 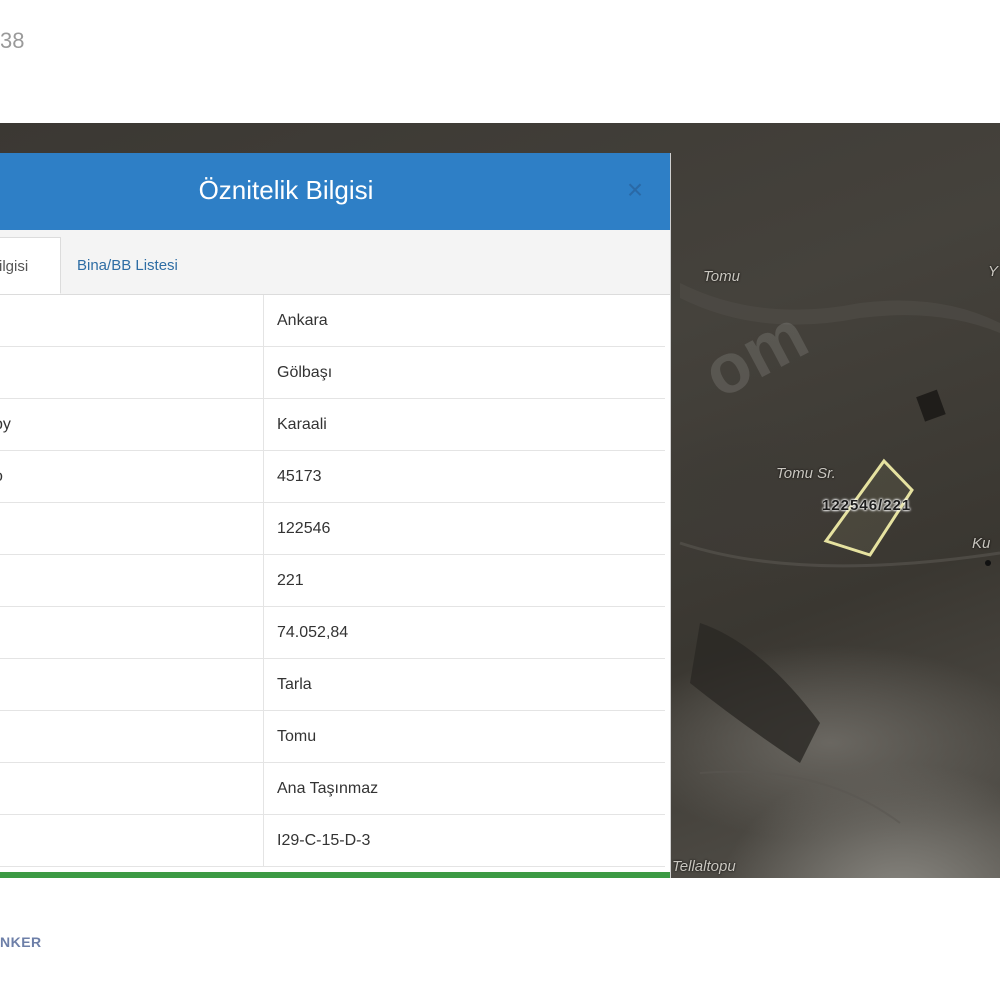 I want to click on tab-parcel-info: Bilgisi, so click(x=30, y=265).